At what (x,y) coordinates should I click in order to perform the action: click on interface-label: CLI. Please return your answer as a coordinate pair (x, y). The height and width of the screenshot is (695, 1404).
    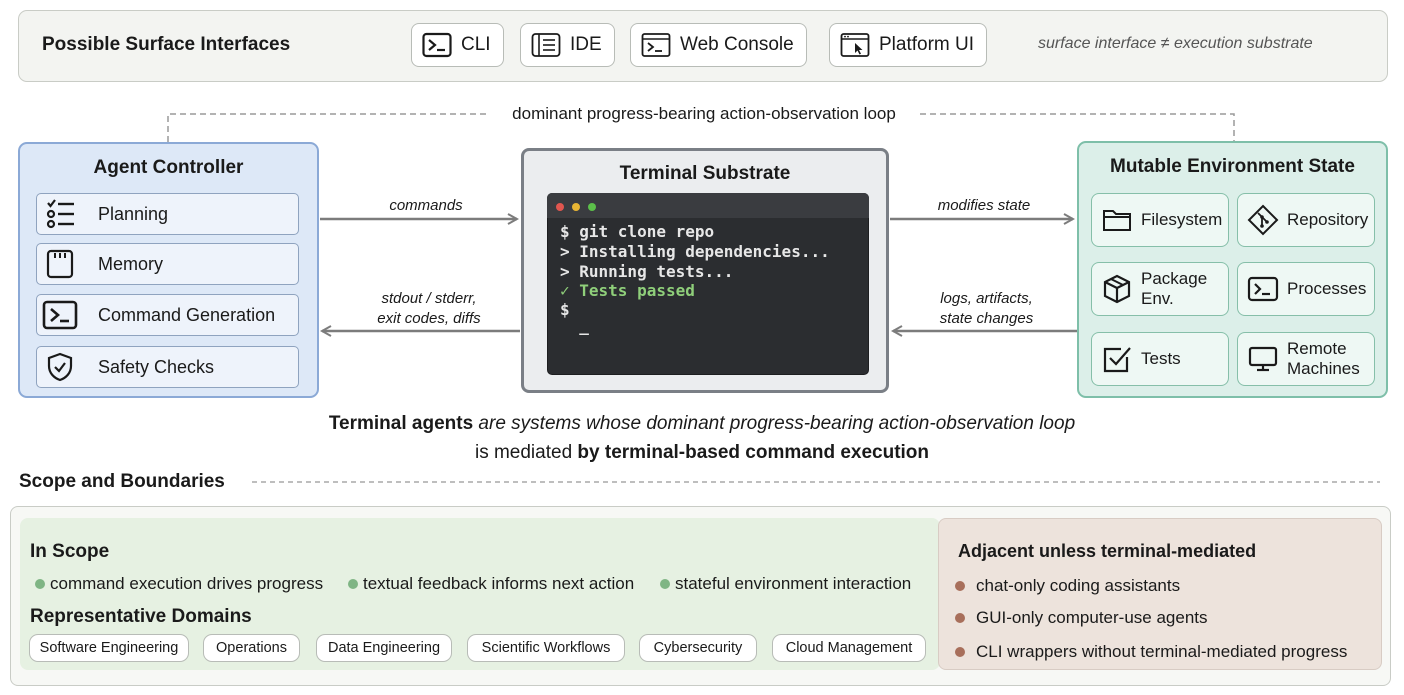
    Looking at the image, I should click on (476, 44).